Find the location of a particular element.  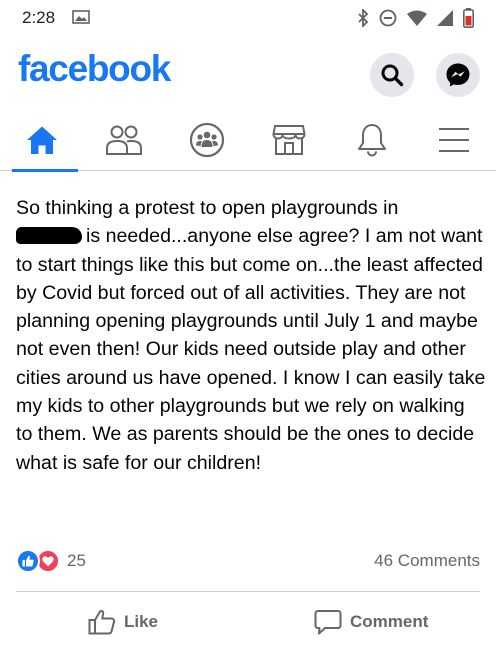

menu-icon is located at coordinates (454, 139).